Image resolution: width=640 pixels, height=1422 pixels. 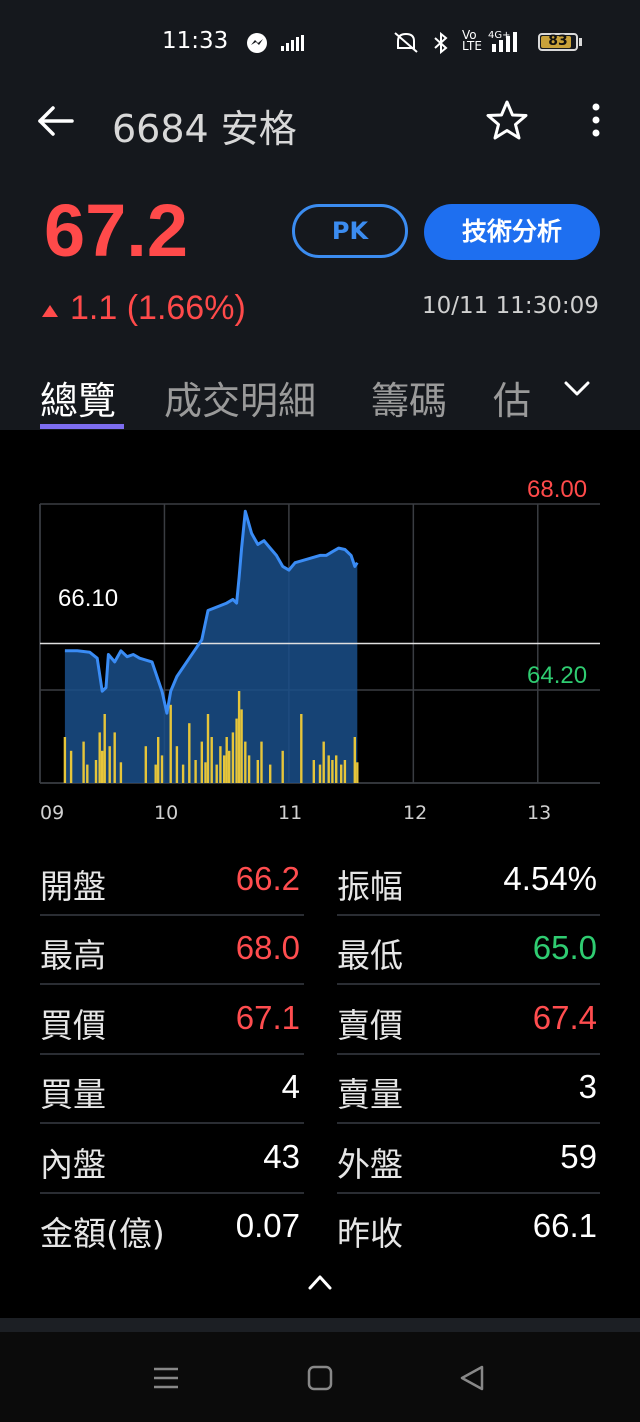 What do you see at coordinates (564, 1017) in the screenshot?
I see `stat-value: 67.4` at bounding box center [564, 1017].